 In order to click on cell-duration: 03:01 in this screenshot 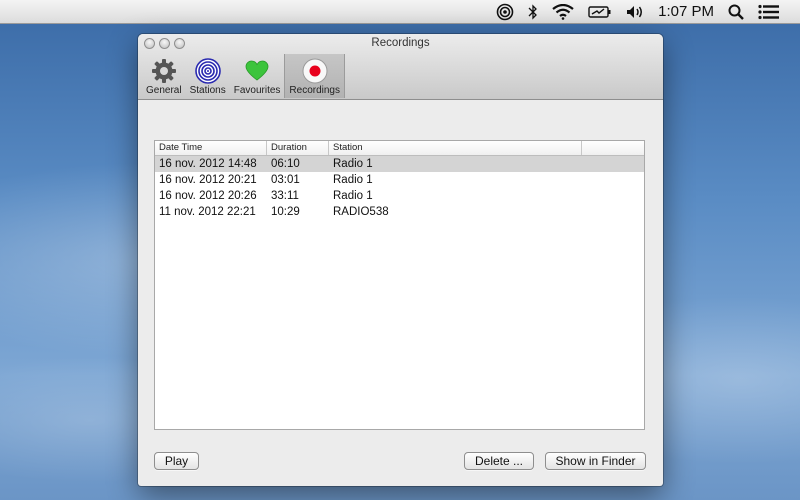, I will do `click(285, 180)`.